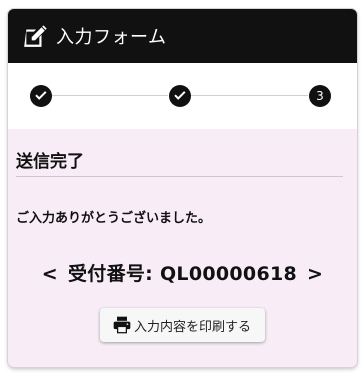  I want to click on header-title: 入力フォーム, so click(111, 37).